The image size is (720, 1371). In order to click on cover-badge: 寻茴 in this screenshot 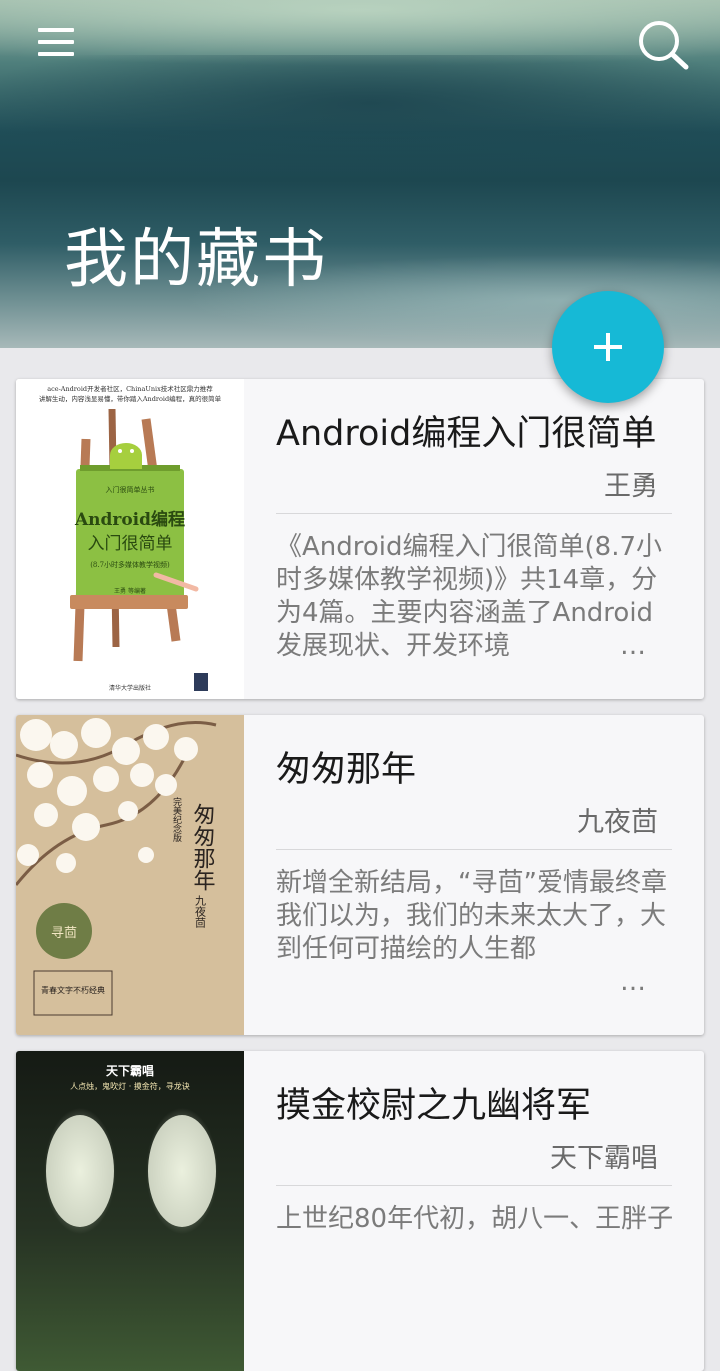, I will do `click(64, 933)`.